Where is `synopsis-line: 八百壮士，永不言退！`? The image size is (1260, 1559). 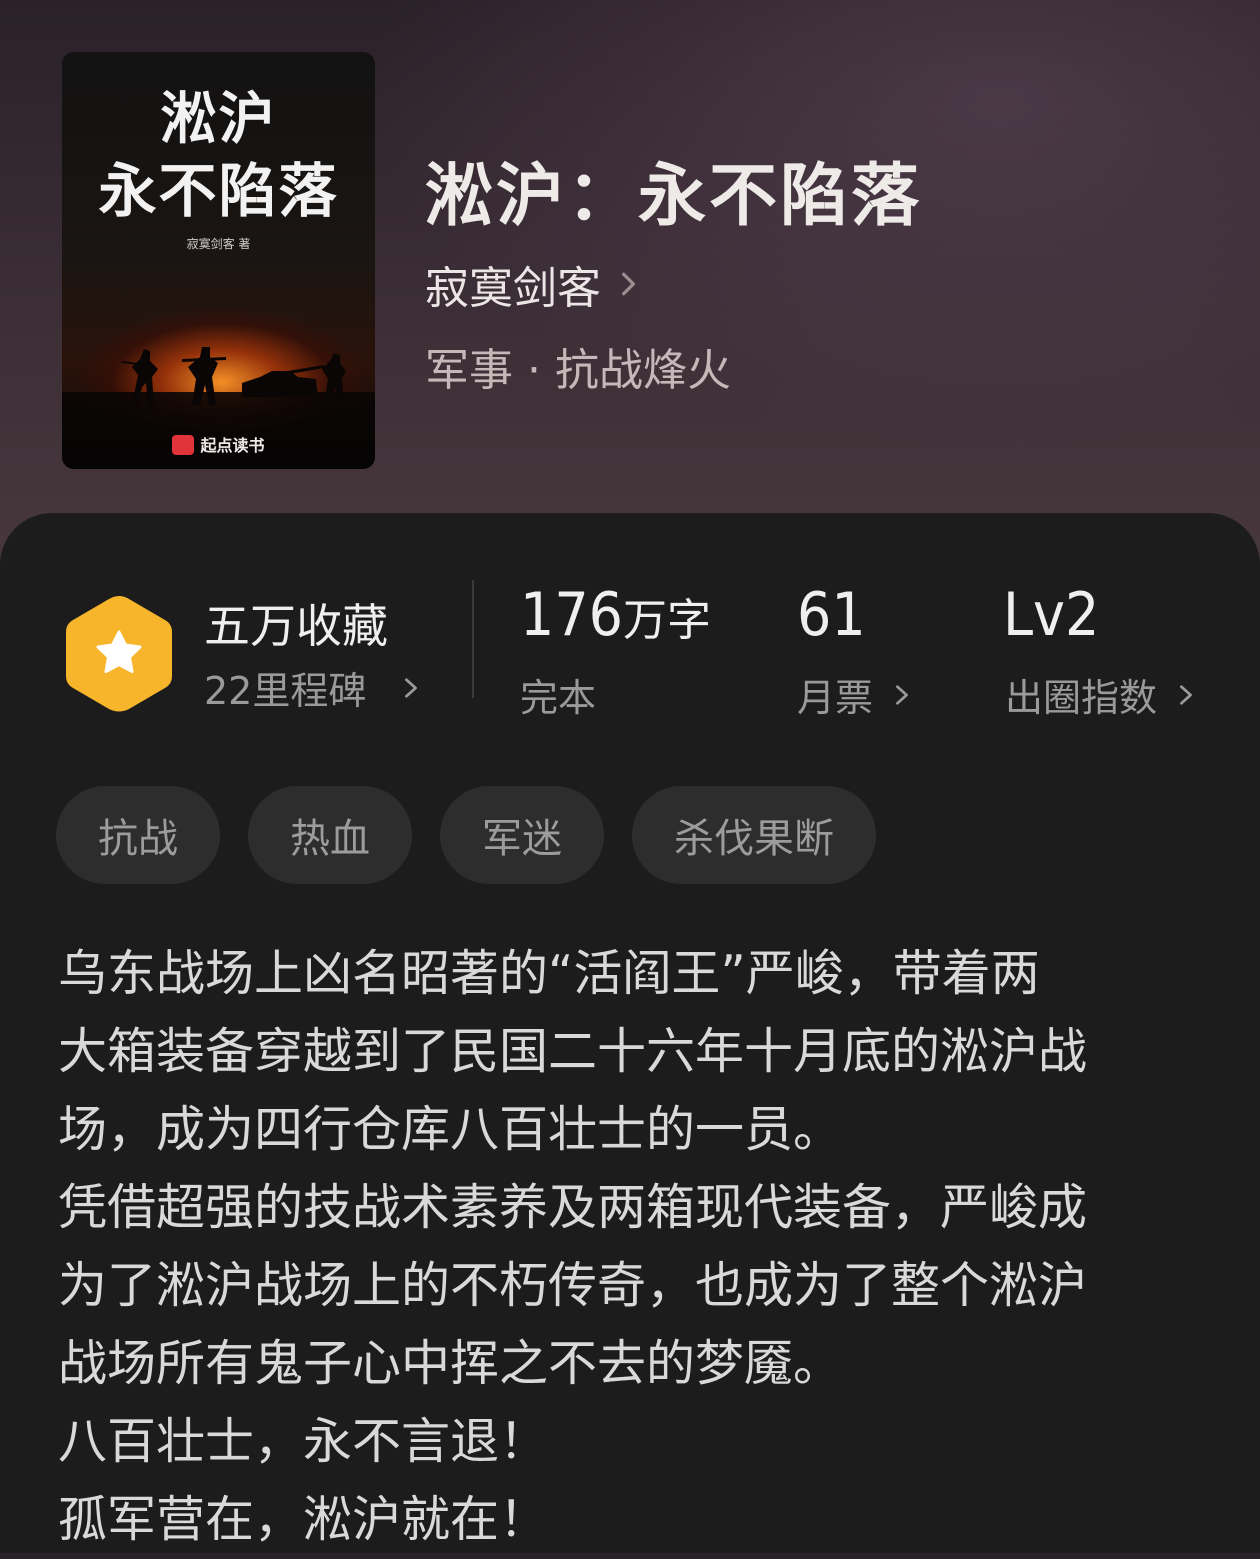 synopsis-line: 八百壮士，永不言退！ is located at coordinates (303, 1441).